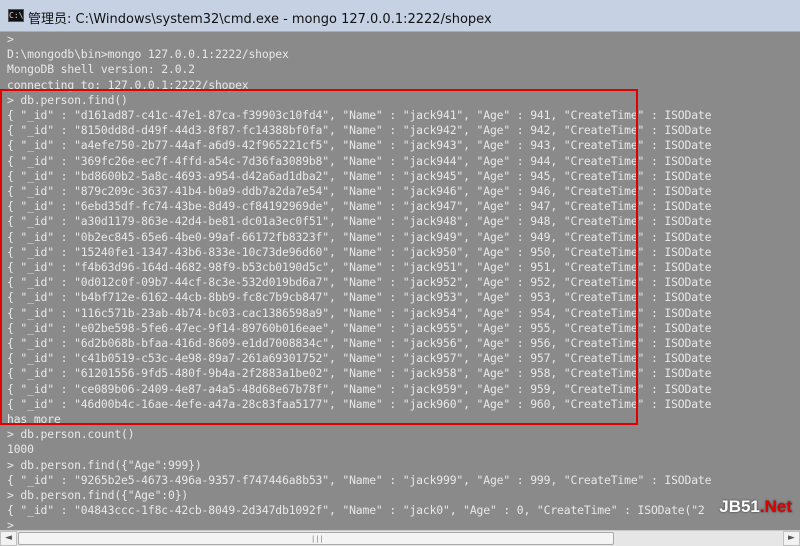 This screenshot has width=800, height=546. What do you see at coordinates (16, 15) in the screenshot?
I see `cmd-icon: C:\` at bounding box center [16, 15].